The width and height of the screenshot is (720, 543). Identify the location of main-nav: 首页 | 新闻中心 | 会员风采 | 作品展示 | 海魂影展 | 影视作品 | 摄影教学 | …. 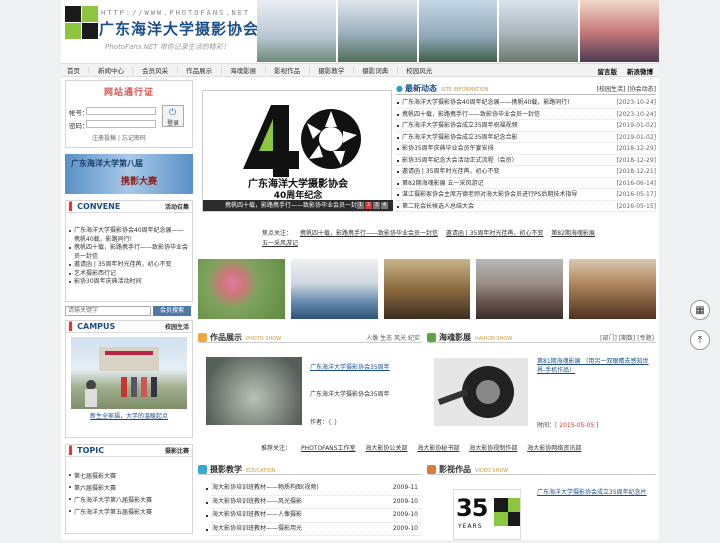
(360, 70).